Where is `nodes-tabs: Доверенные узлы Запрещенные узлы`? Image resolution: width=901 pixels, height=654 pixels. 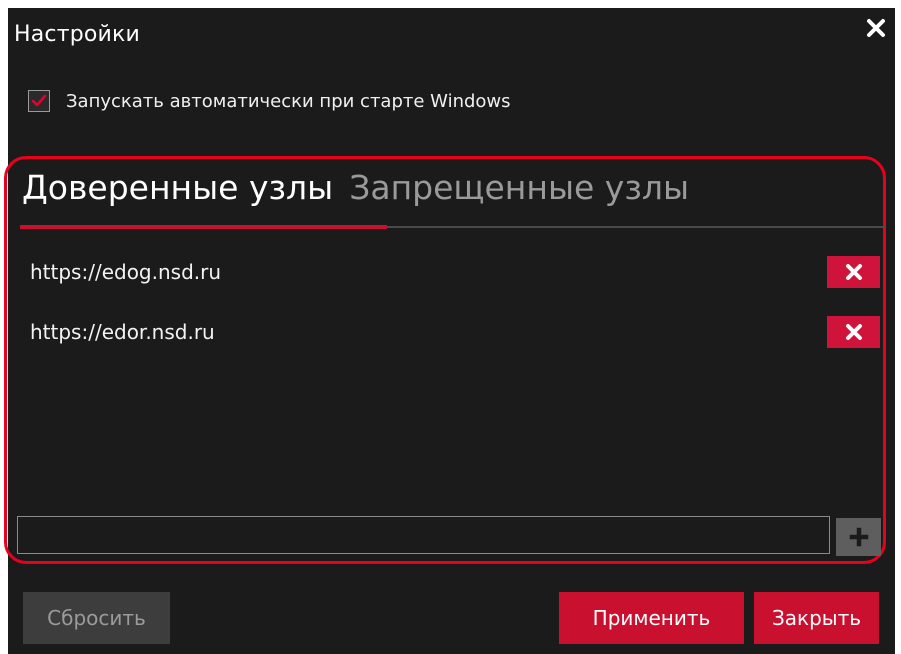 nodes-tabs: Доверенные узлы Запрещенные узлы is located at coordinates (354, 190).